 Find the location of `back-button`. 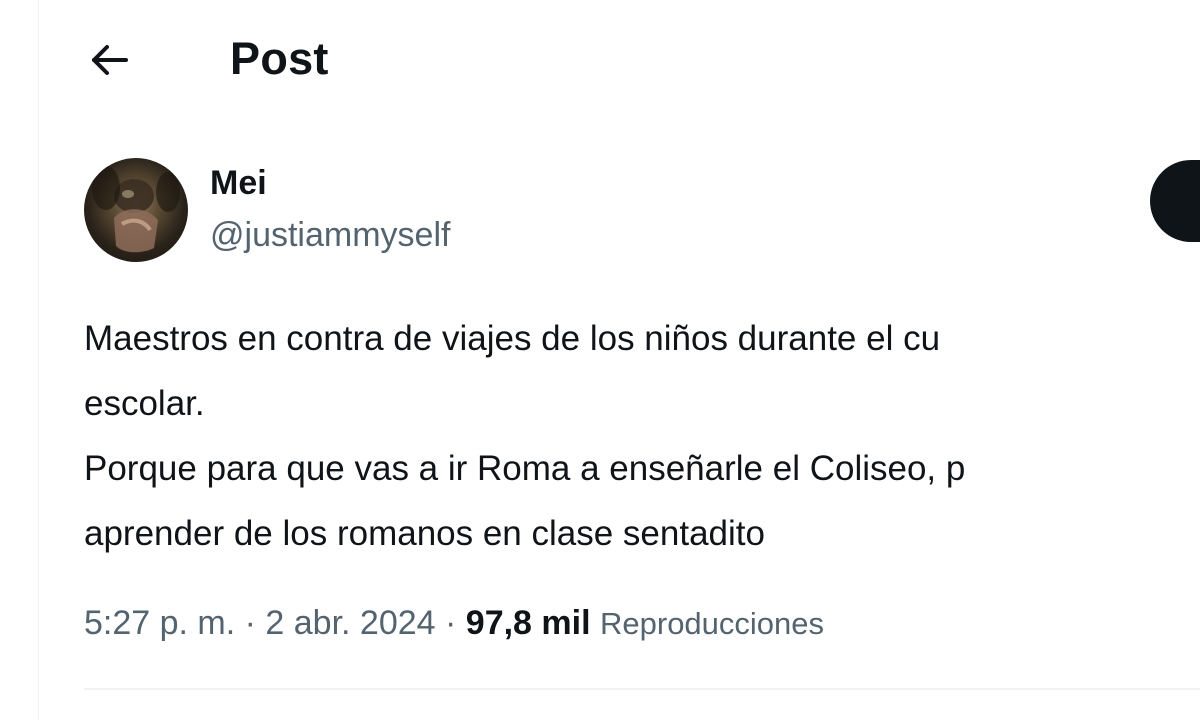

back-button is located at coordinates (110, 60).